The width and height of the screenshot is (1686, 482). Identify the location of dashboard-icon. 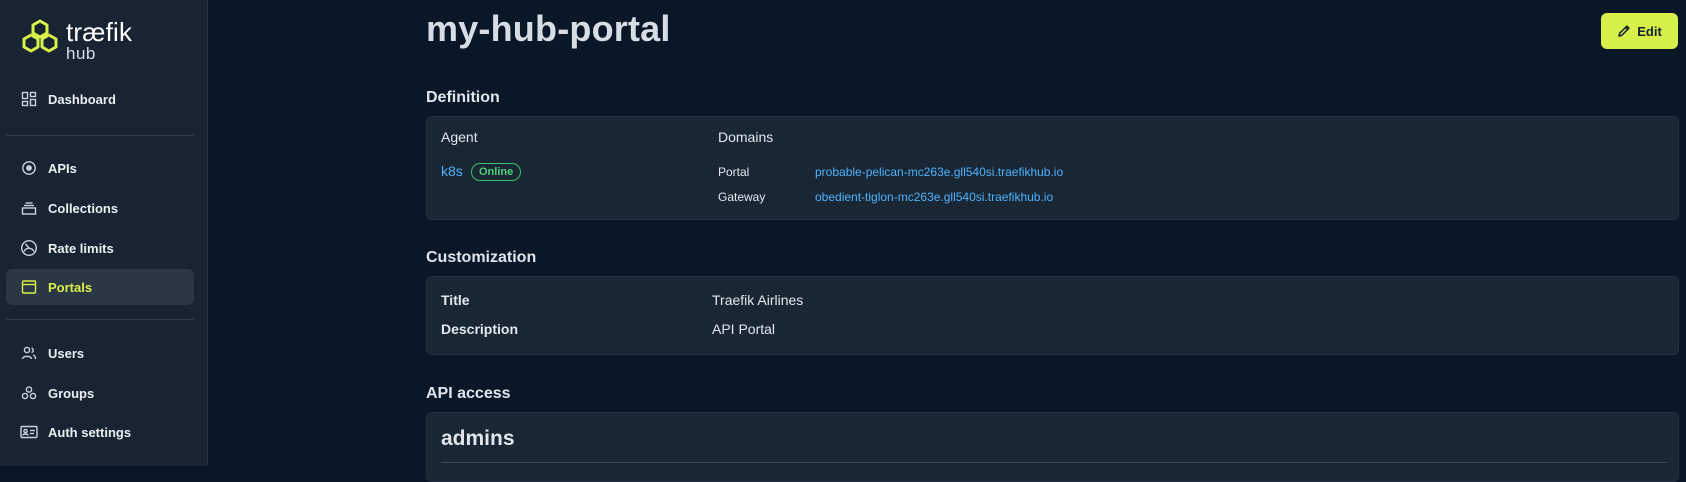
(29, 99).